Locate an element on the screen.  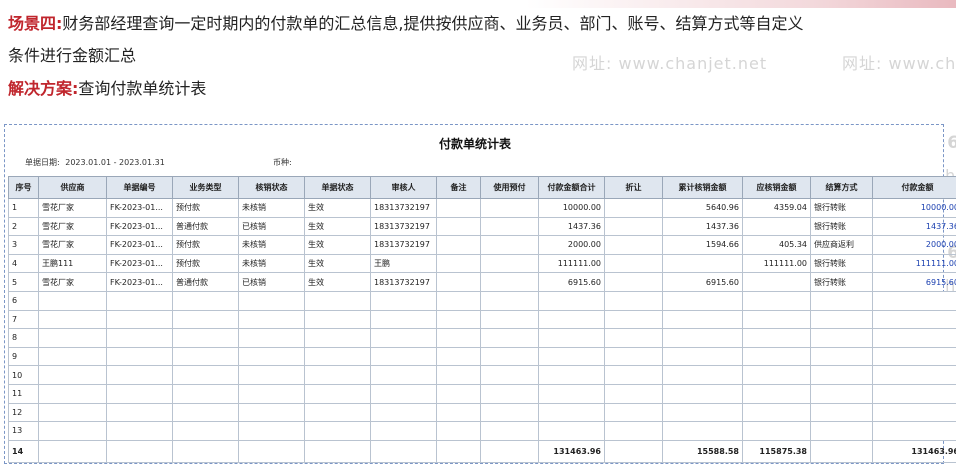
col-header-settlement-method: 结算方式 is located at coordinates (841, 187).